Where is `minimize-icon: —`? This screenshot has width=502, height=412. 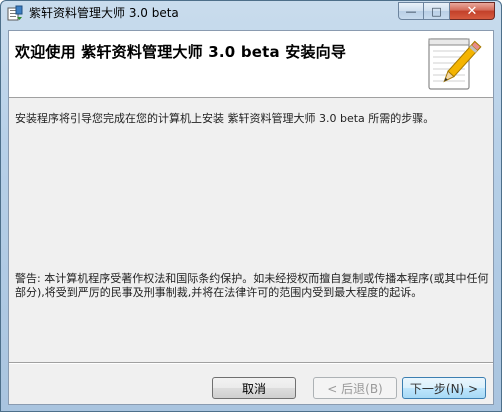
minimize-icon: — is located at coordinates (411, 11).